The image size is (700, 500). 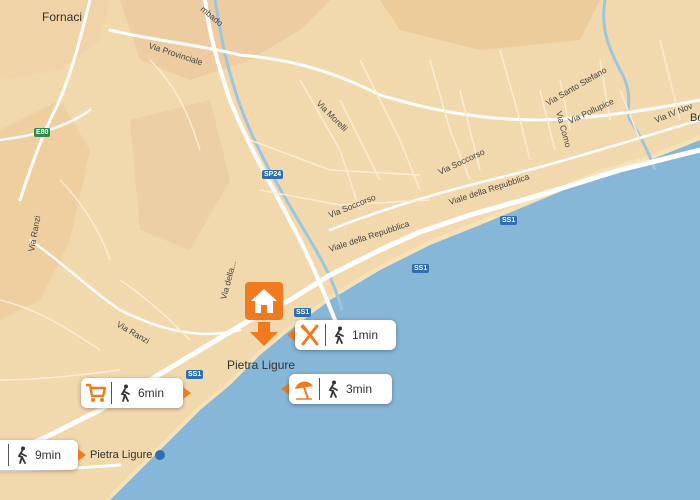 What do you see at coordinates (261, 365) in the screenshot?
I see `town-label-pietra-ligure: Pietra Ligure` at bounding box center [261, 365].